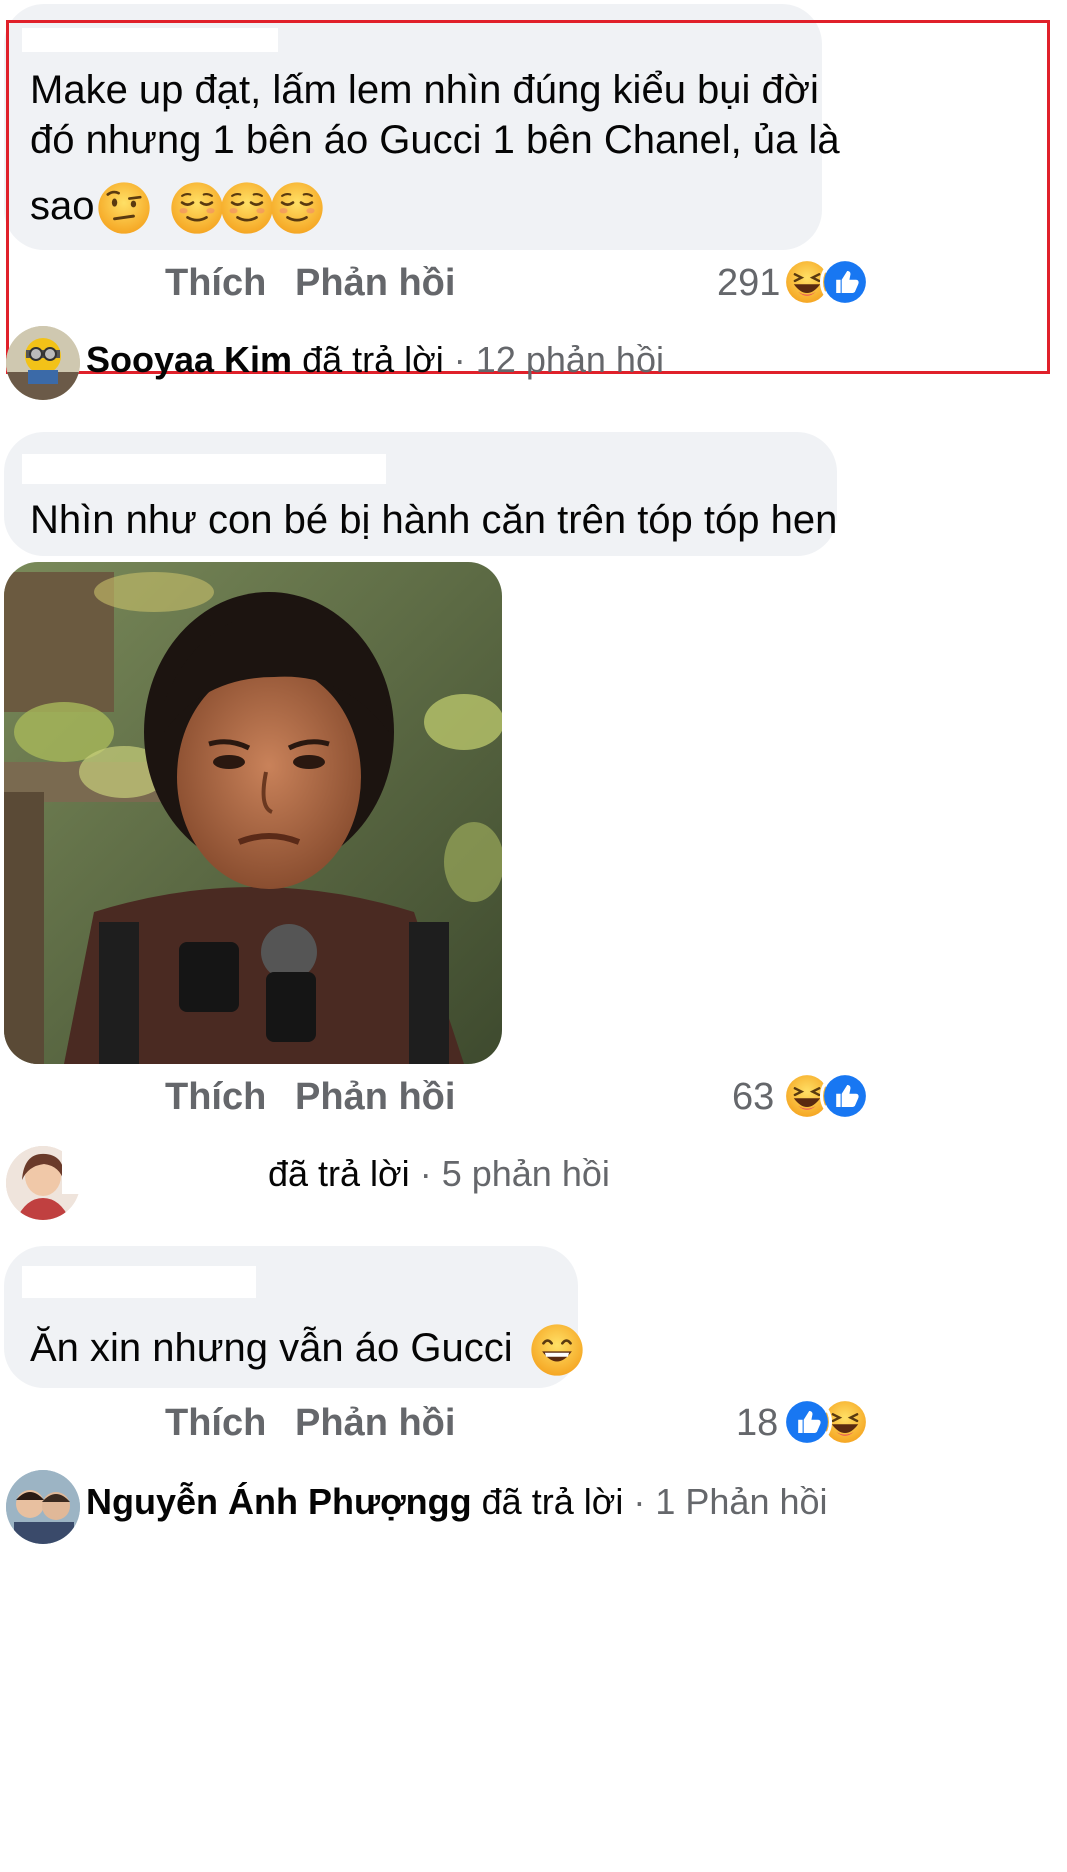 The height and width of the screenshot is (1872, 1067). Describe the element at coordinates (279, 1501) in the screenshot. I see `replier-name: Nguyễn Ánh Phượngg` at that location.